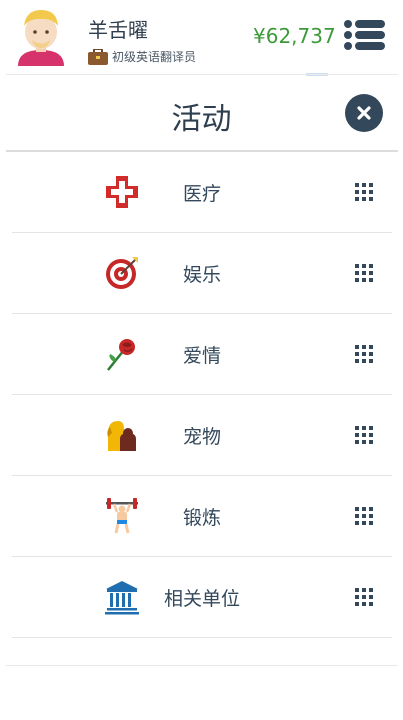 The width and height of the screenshot is (403, 720). I want to click on activity-item-entertainment: 娱乐, so click(202, 273).